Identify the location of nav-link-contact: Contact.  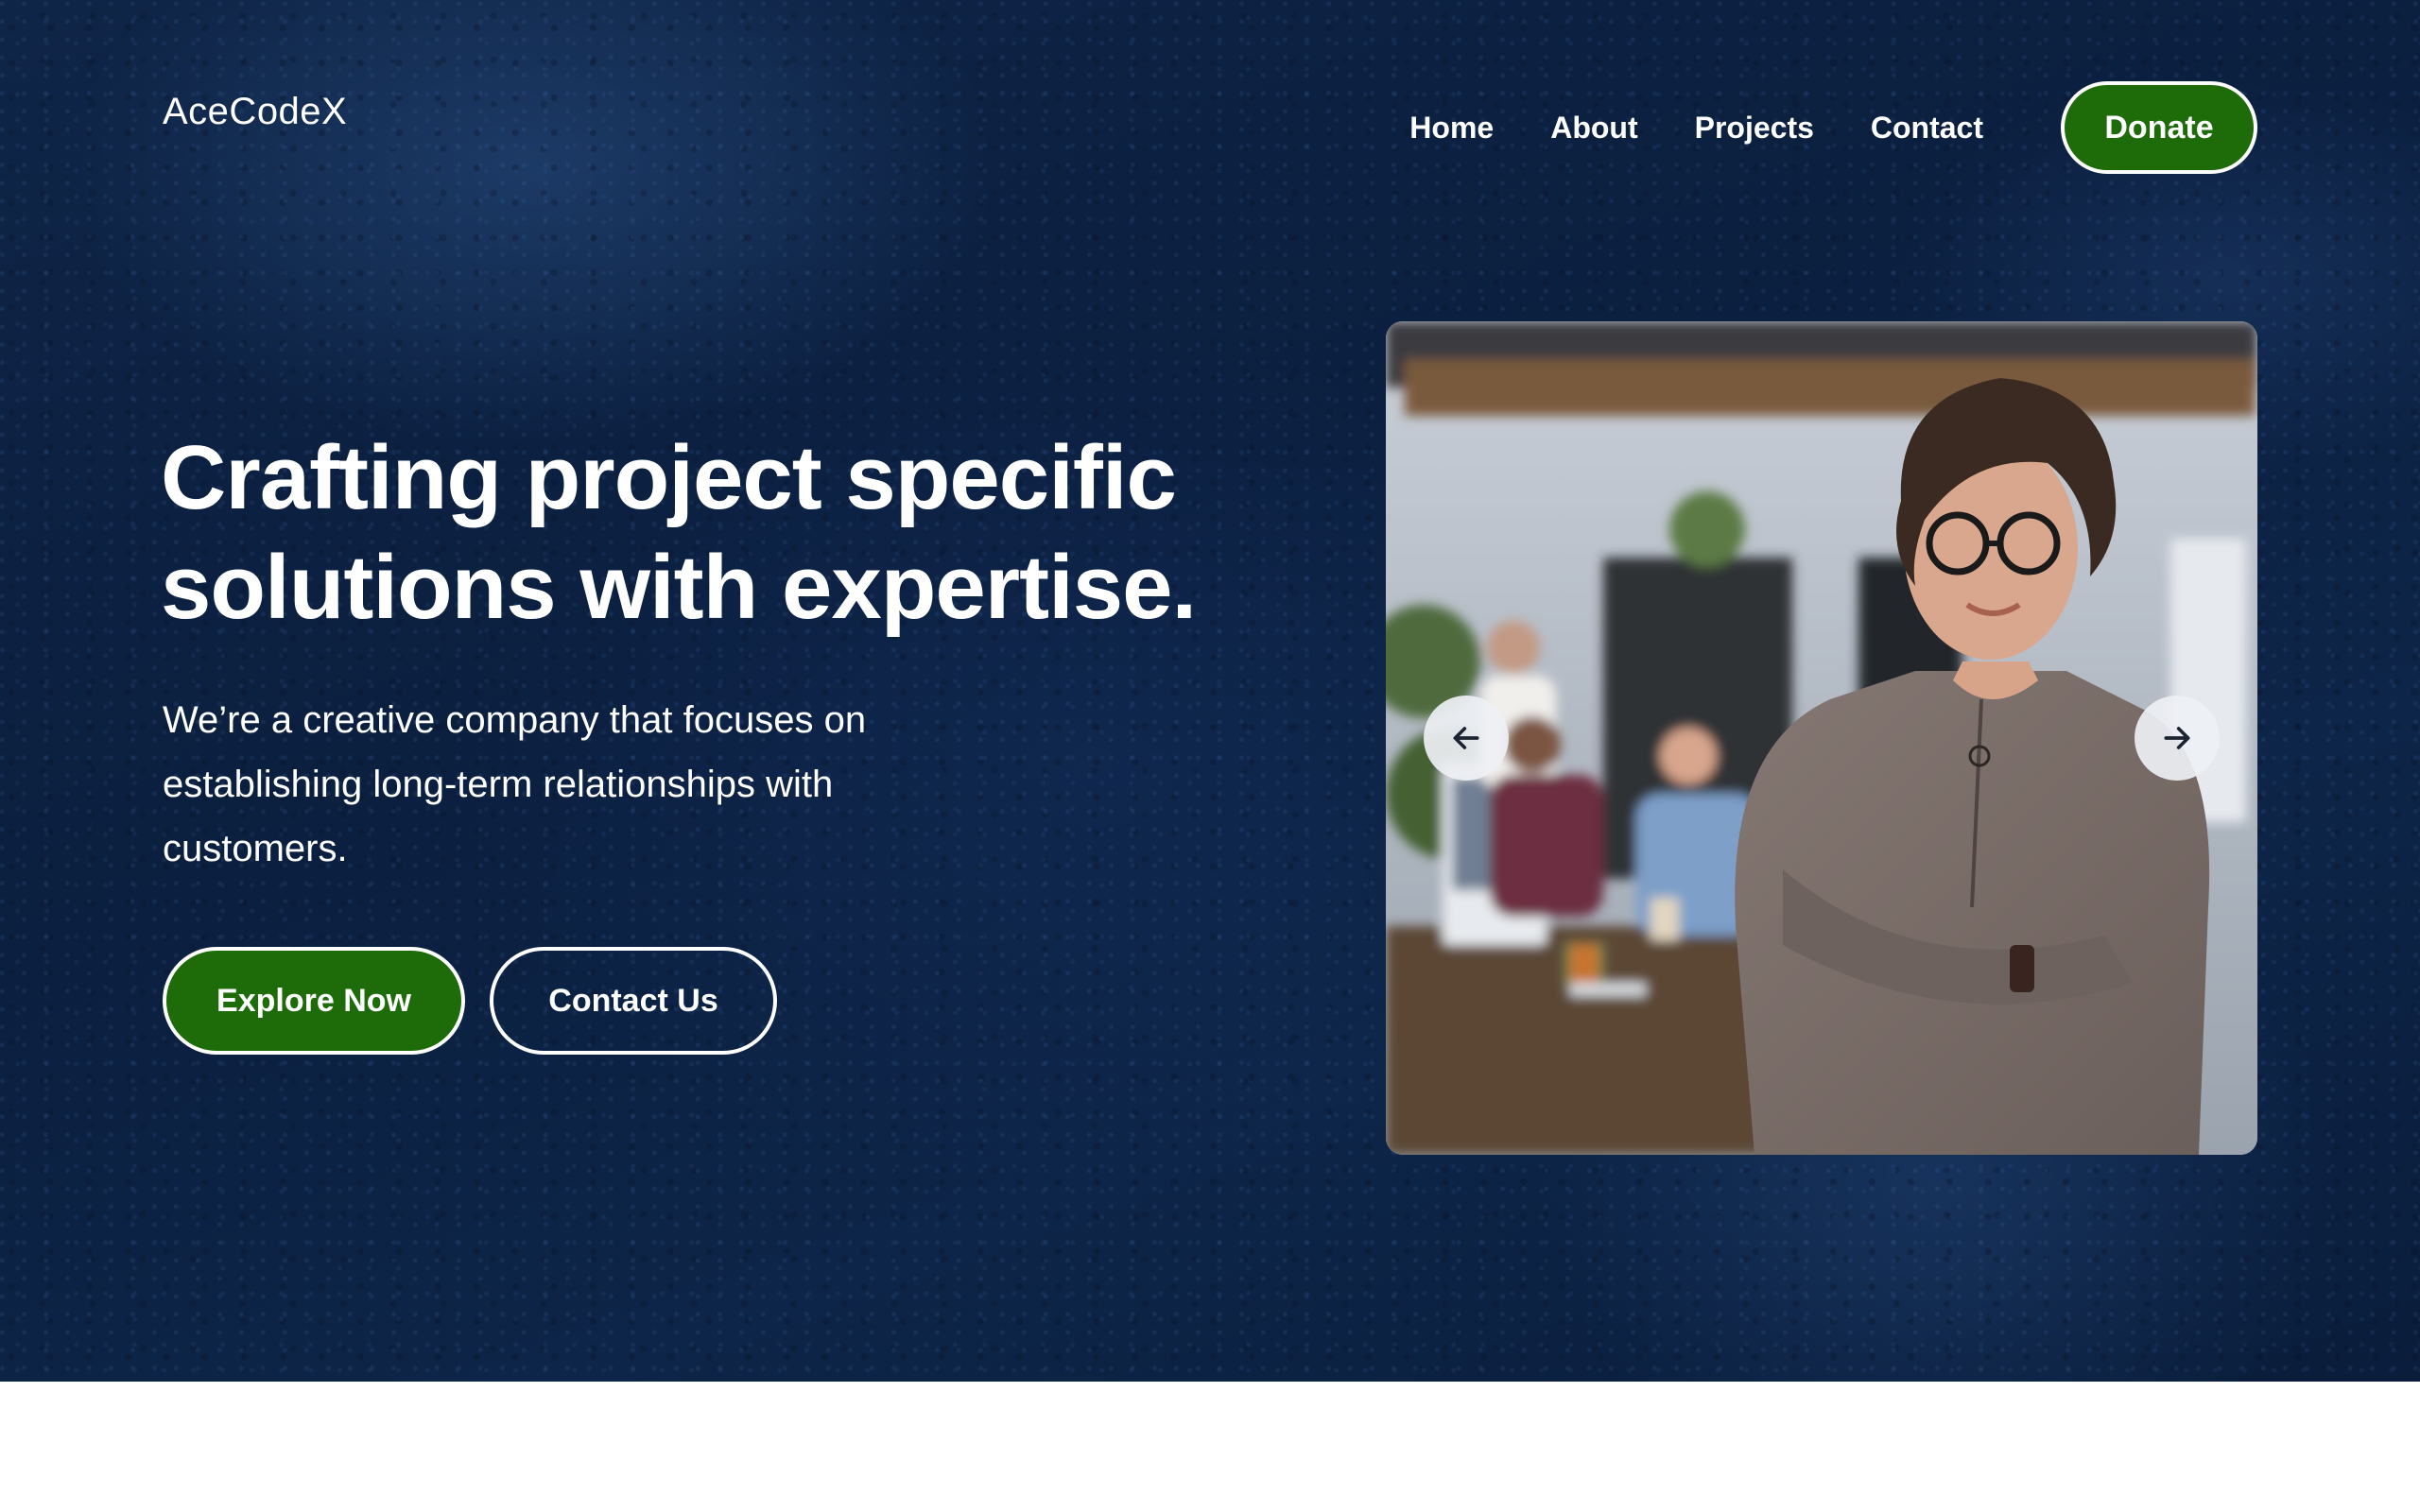
(1927, 128).